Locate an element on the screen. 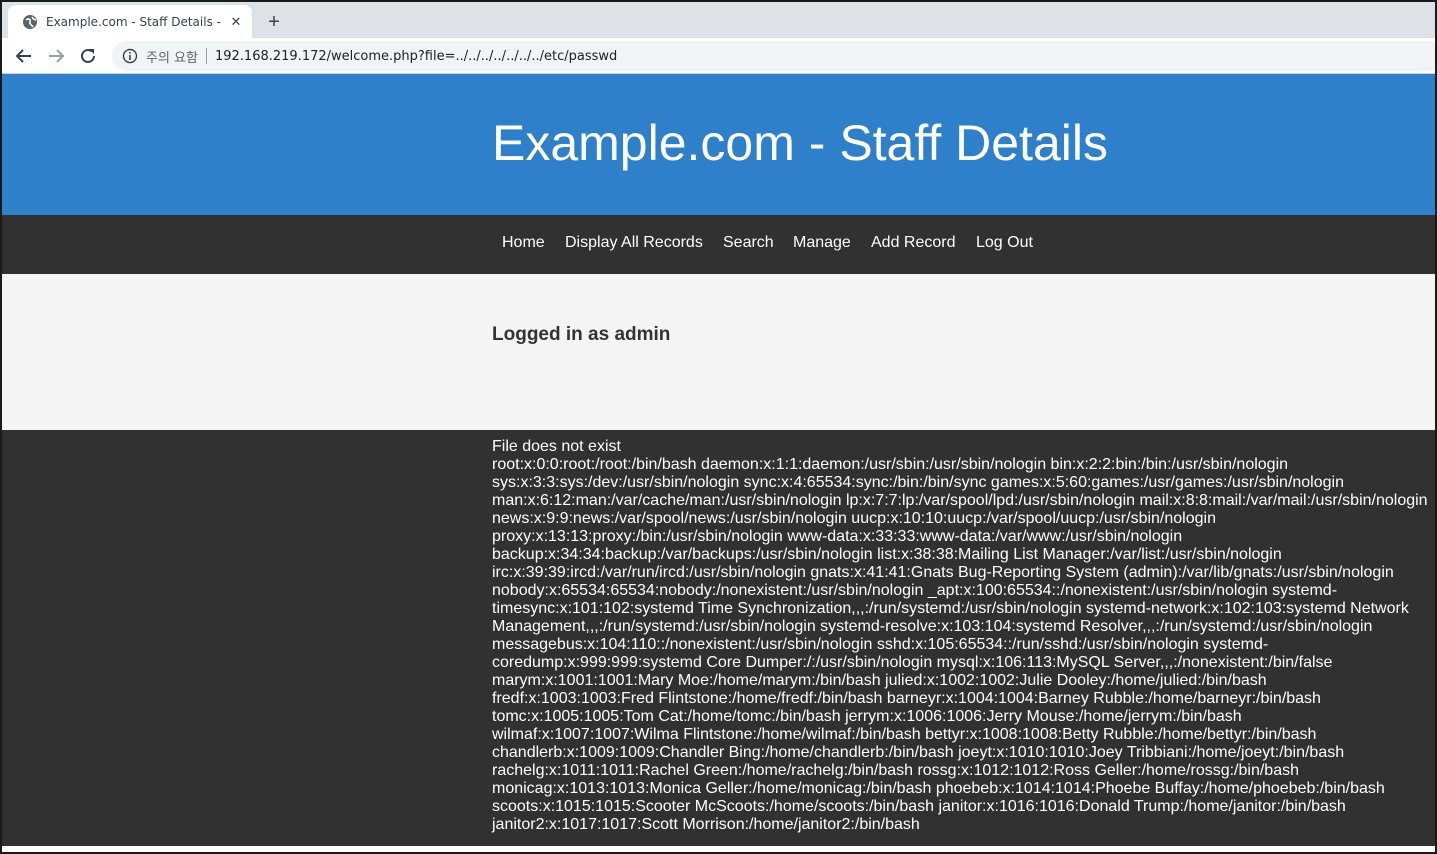 This screenshot has height=854, width=1437. tab-strip: Example.com - Staff Details - W ✕ + is located at coordinates (718, 20).